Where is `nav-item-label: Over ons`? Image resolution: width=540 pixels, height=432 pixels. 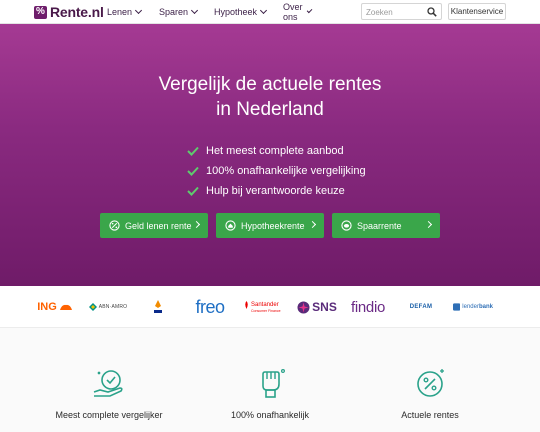
nav-item-label: Over ons is located at coordinates (293, 12).